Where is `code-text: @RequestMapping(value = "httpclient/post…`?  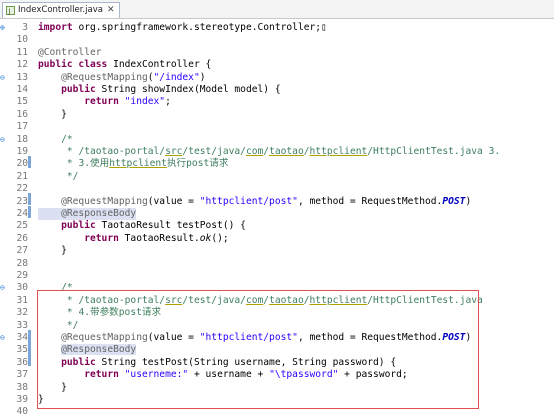
code-text: @RequestMapping(value = "httpclient/post… is located at coordinates (266, 201).